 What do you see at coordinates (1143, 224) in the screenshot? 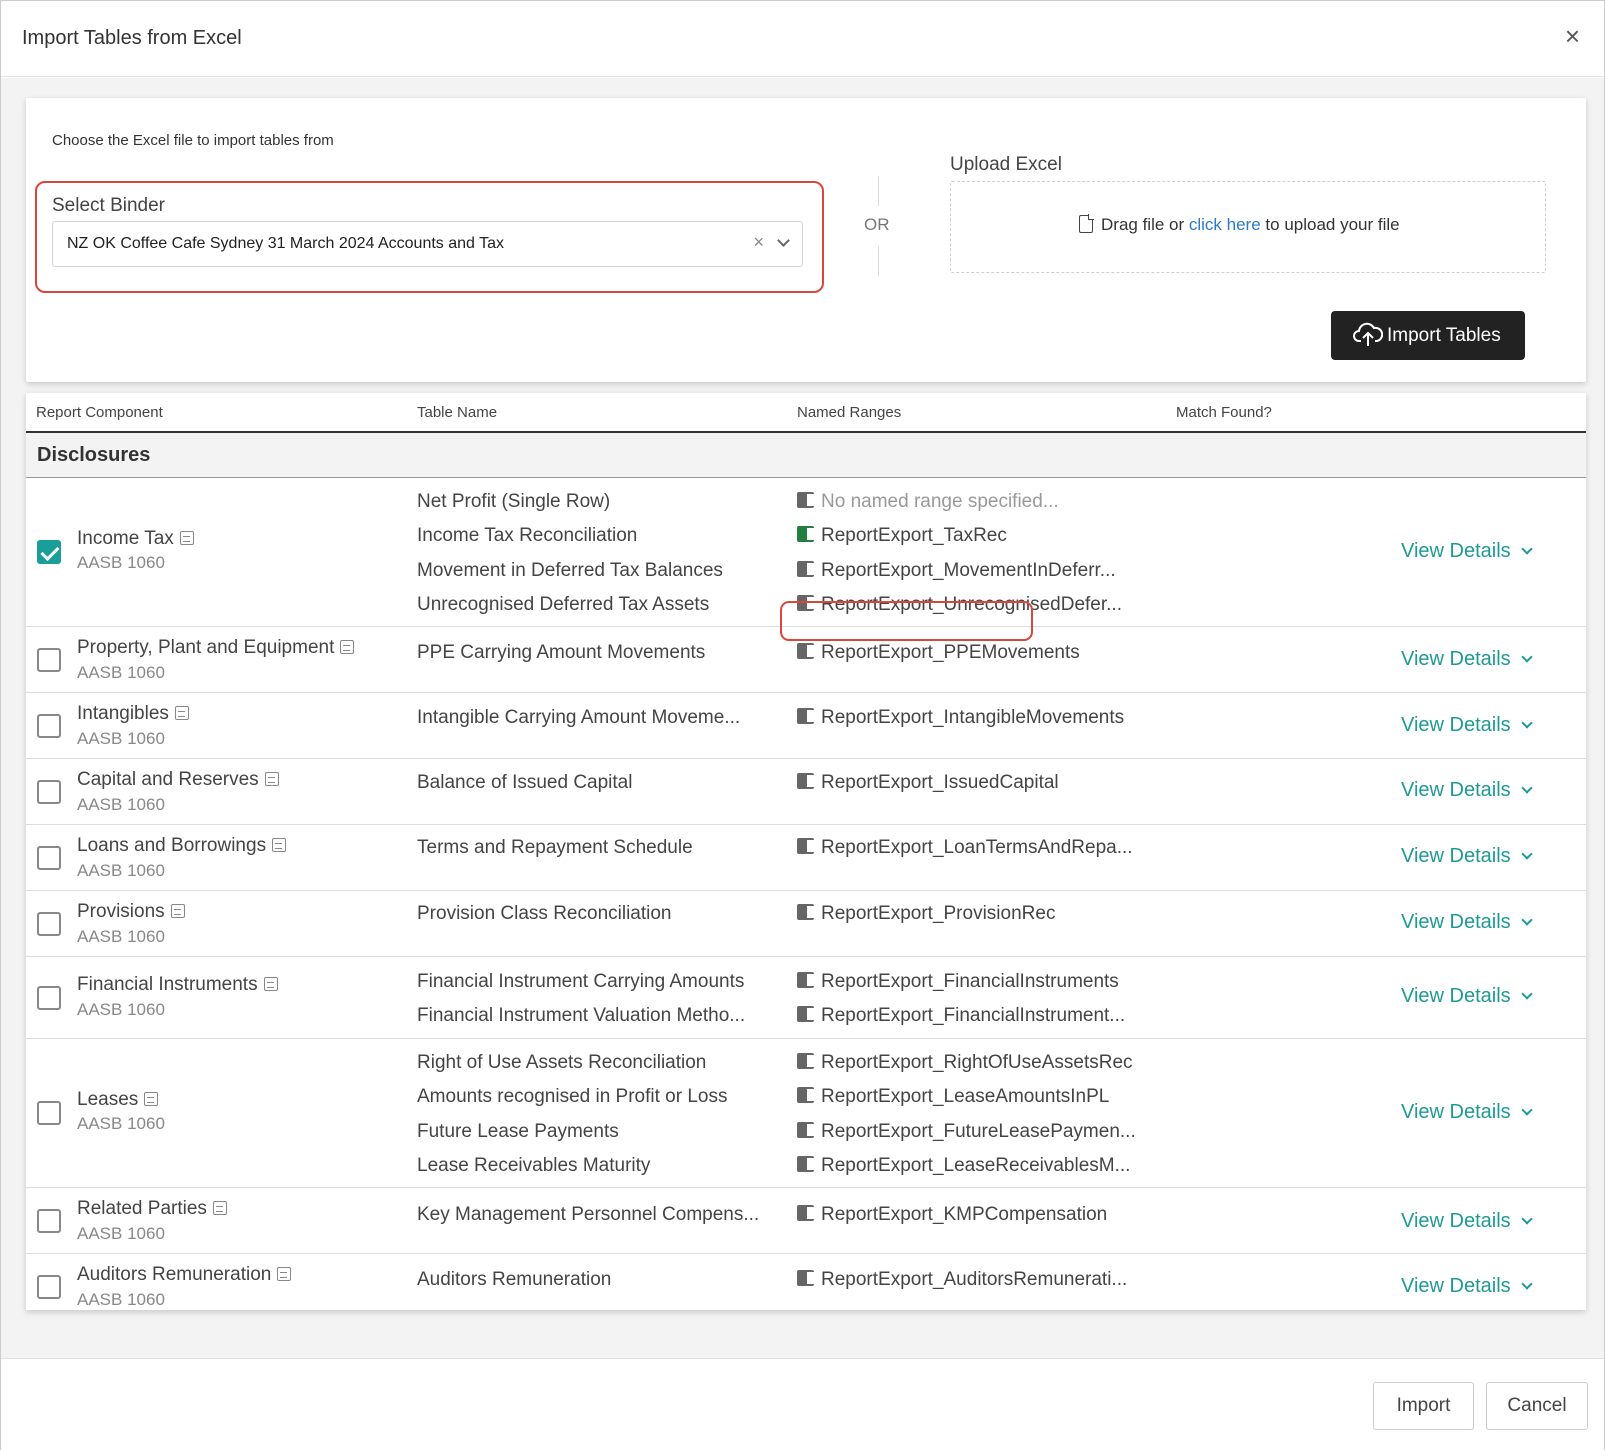
I see `drag-text: Drag file or` at bounding box center [1143, 224].